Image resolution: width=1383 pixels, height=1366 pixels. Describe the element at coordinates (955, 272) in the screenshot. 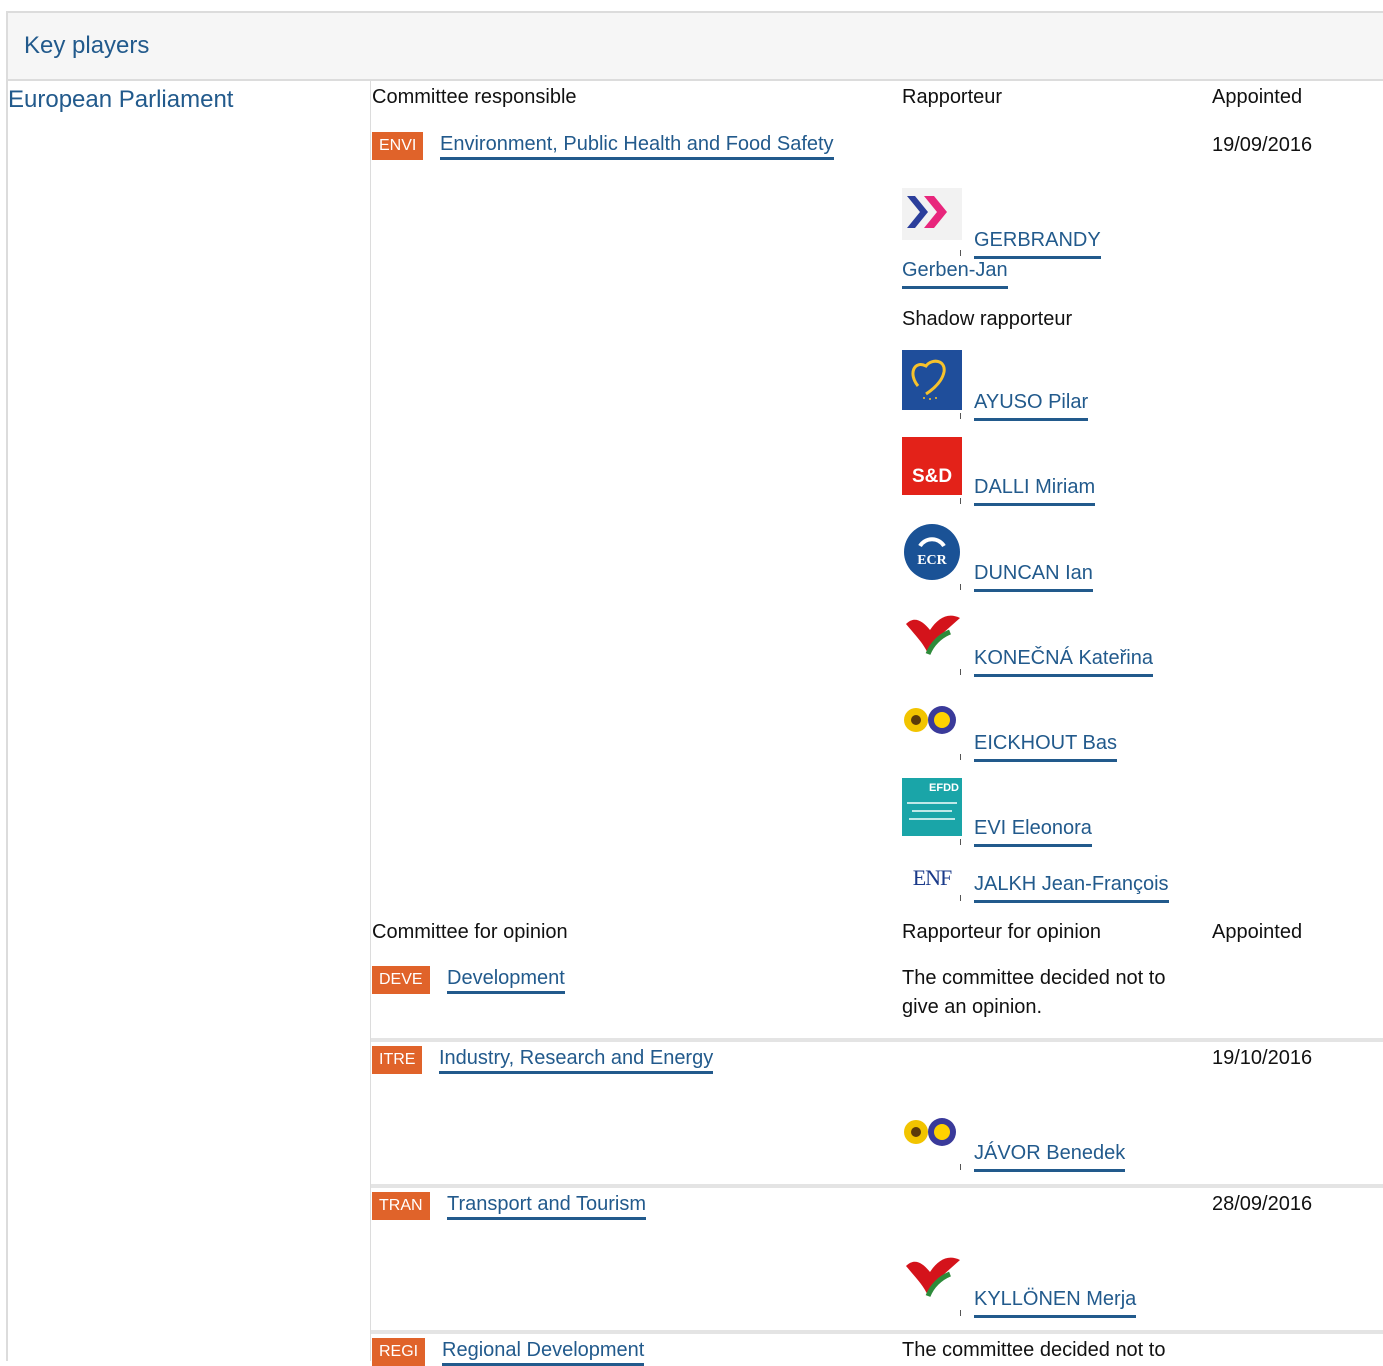

I see `rapporteur-link-firstname: Gerben-Jan` at that location.